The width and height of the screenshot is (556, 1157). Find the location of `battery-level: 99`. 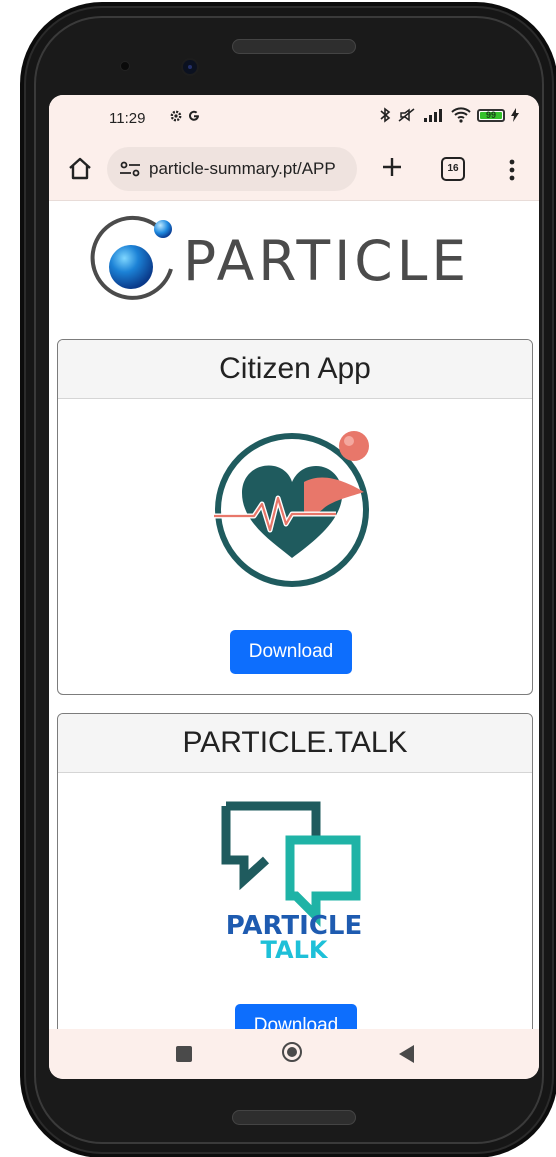

battery-level: 99 is located at coordinates (490, 114).